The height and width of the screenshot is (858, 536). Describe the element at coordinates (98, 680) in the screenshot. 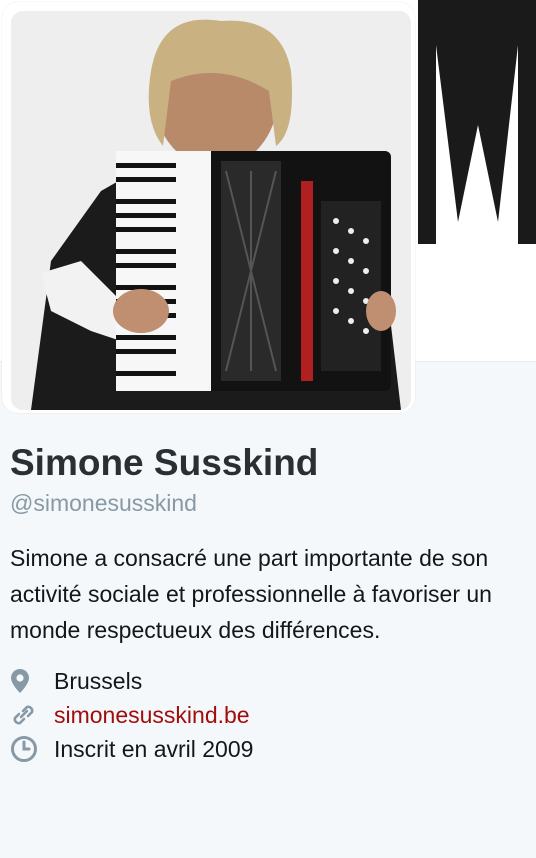

I see `location-text: Brussels` at that location.